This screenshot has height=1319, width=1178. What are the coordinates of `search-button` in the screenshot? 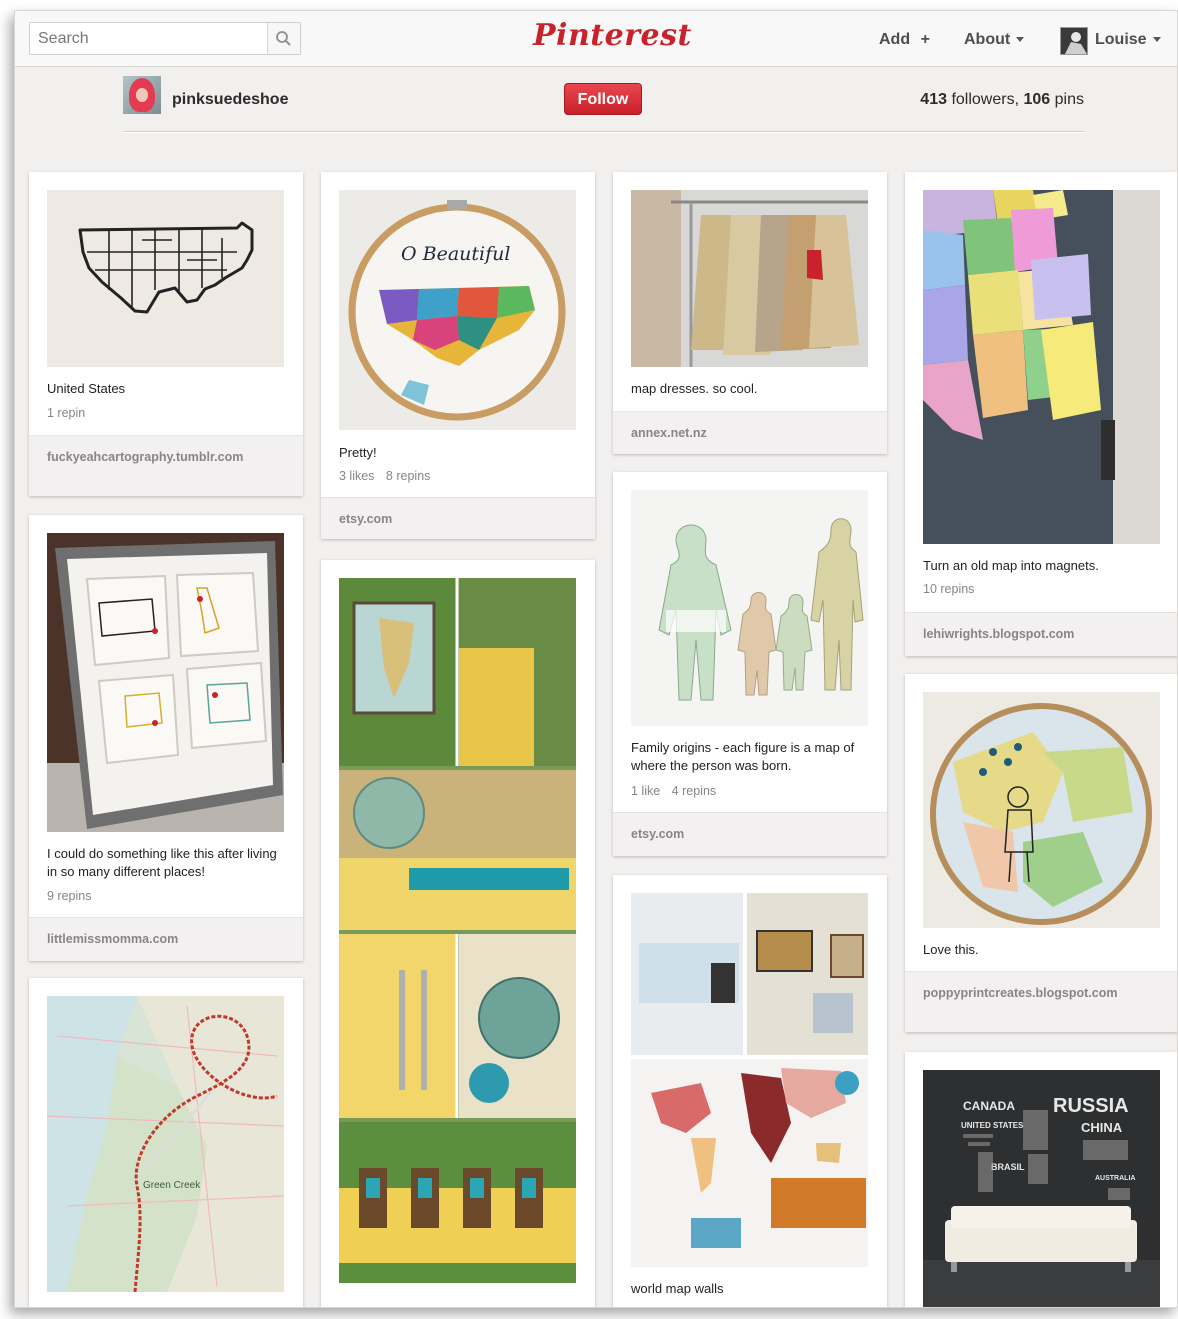 It's located at (283, 38).